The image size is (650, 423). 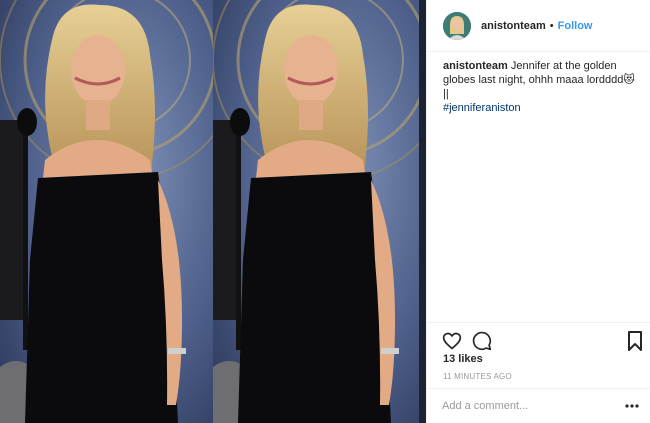 What do you see at coordinates (543, 108) in the screenshot?
I see `caption-hashtag-link: #jenniferaniston` at bounding box center [543, 108].